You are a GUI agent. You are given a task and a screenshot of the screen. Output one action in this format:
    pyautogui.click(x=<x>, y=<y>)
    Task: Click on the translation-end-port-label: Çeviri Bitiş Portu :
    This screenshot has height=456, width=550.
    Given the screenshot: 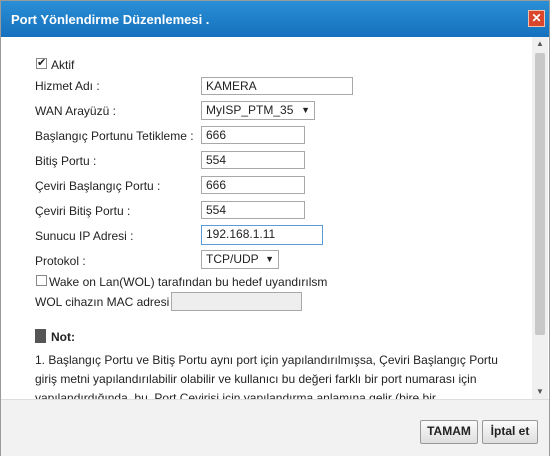 What is the action you would take?
    pyautogui.click(x=83, y=211)
    